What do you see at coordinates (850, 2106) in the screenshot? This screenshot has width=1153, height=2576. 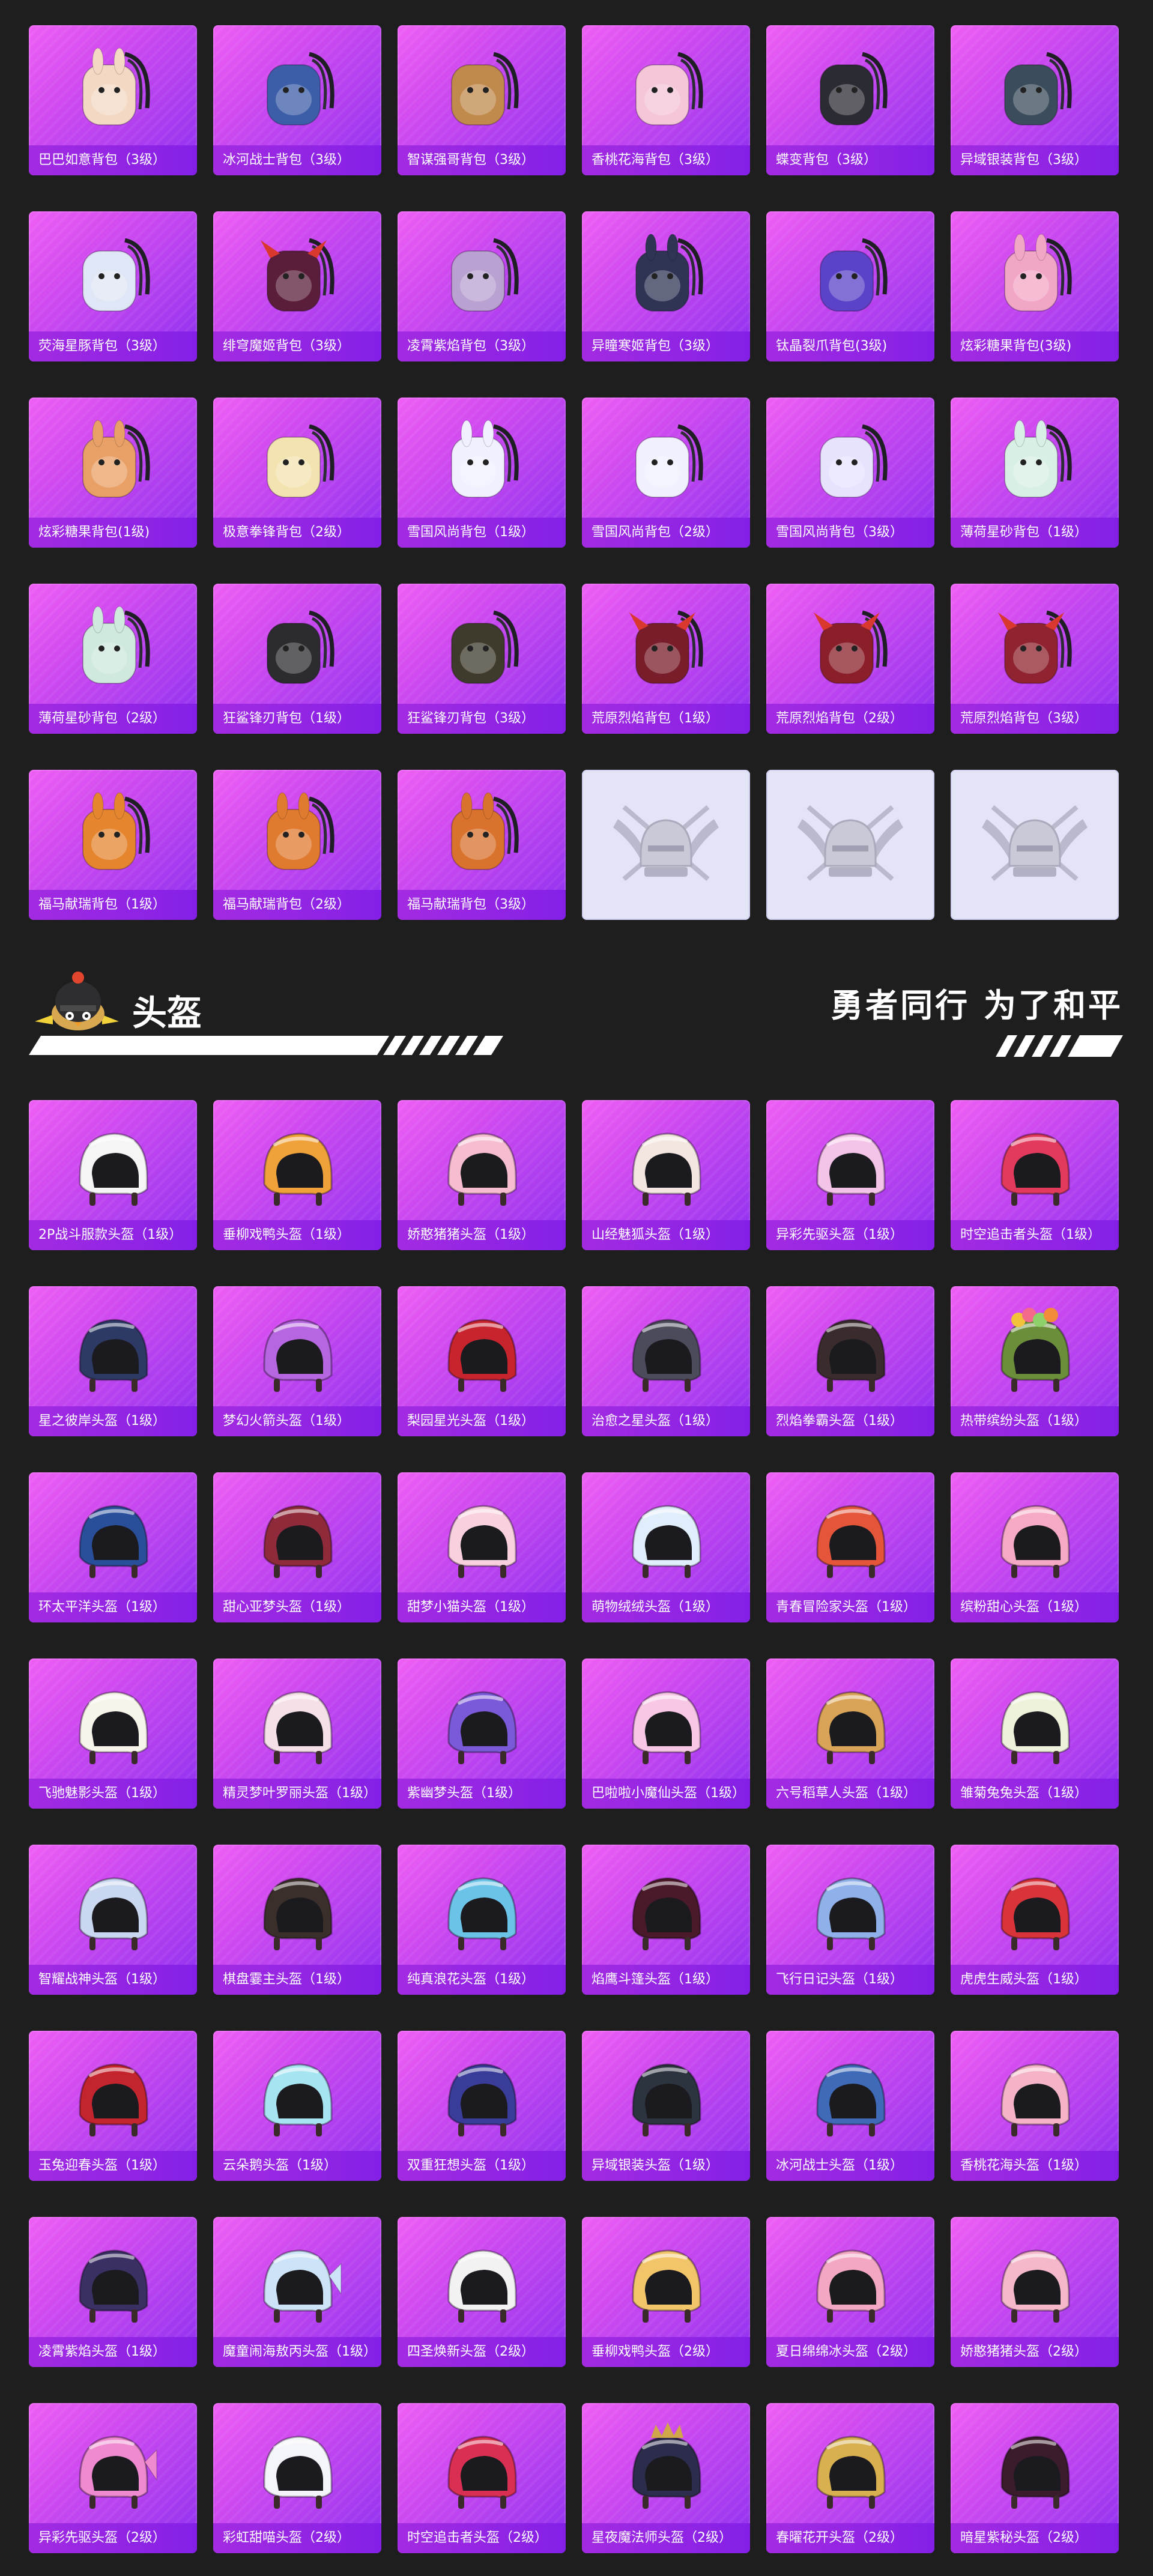 I see `helmet-card: 冰河战士头盔（1级）` at bounding box center [850, 2106].